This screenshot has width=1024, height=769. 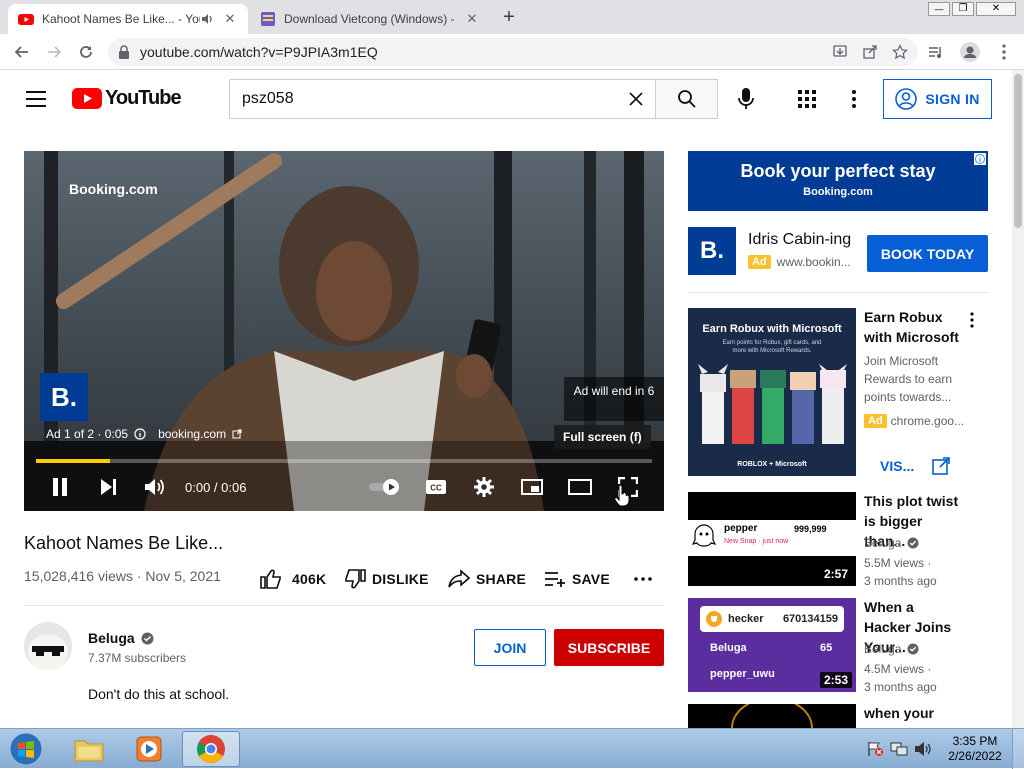 What do you see at coordinates (807, 99) in the screenshot?
I see `apps-button` at bounding box center [807, 99].